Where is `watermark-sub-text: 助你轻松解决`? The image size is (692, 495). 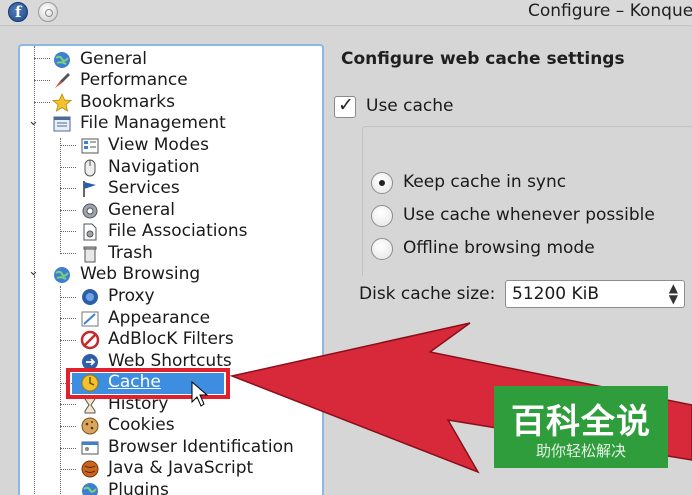 watermark-sub-text: 助你轻松解决 is located at coordinates (580, 451).